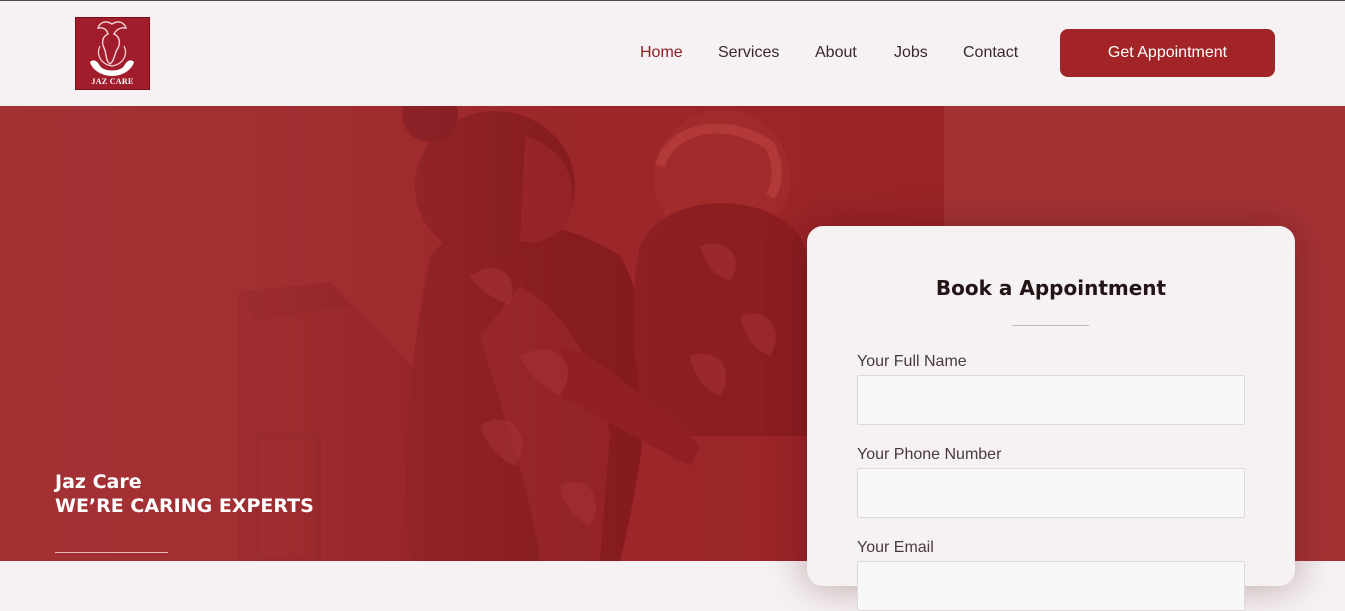 This screenshot has height=611, width=1345. What do you see at coordinates (661, 53) in the screenshot?
I see `nav-home: Home` at bounding box center [661, 53].